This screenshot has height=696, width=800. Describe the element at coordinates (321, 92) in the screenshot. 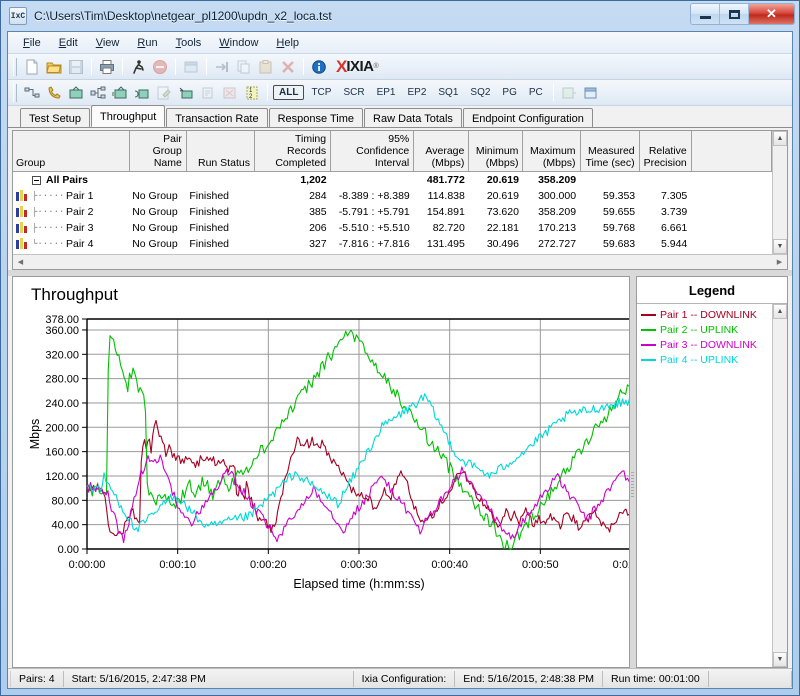

I see `filter-tcp: TCP` at that location.